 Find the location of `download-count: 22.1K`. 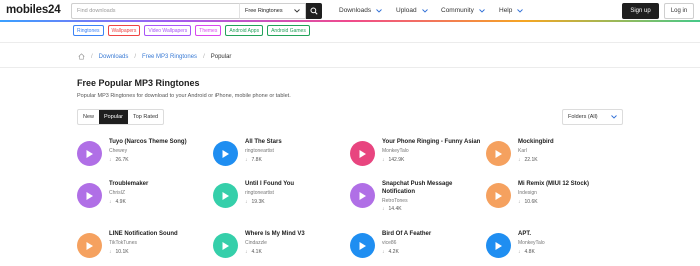

download-count: 22.1K is located at coordinates (531, 160).